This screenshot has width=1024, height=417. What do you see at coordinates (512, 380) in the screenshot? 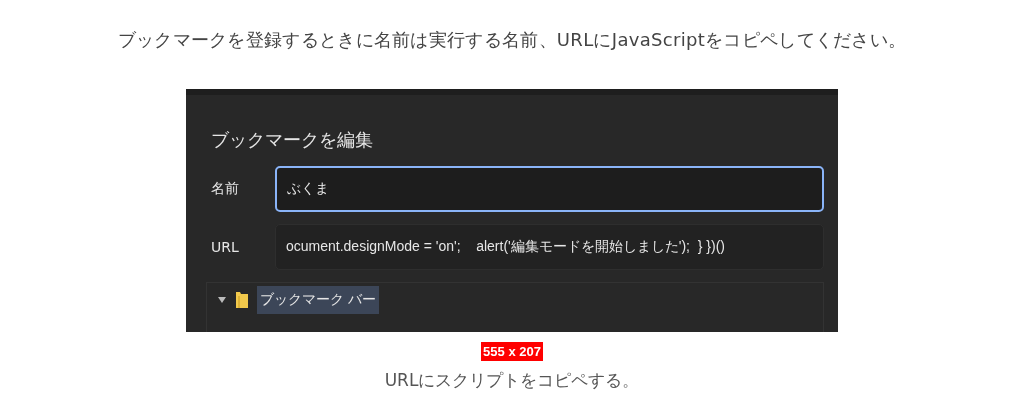
I see `image-caption: URLにスクリプトをコピペする。` at bounding box center [512, 380].